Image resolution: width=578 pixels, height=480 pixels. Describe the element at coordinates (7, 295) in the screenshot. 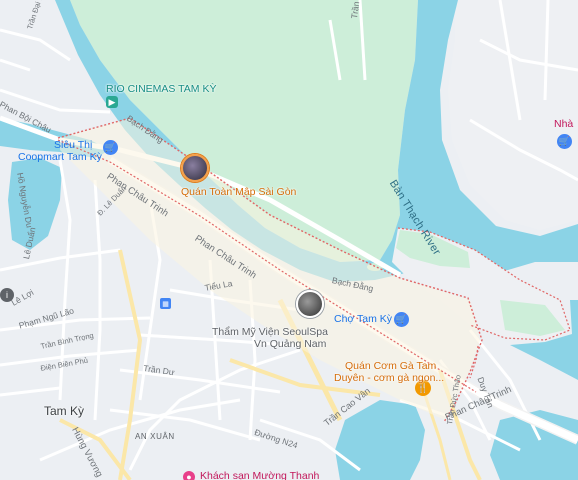

I see `info-pin-icon: i` at that location.